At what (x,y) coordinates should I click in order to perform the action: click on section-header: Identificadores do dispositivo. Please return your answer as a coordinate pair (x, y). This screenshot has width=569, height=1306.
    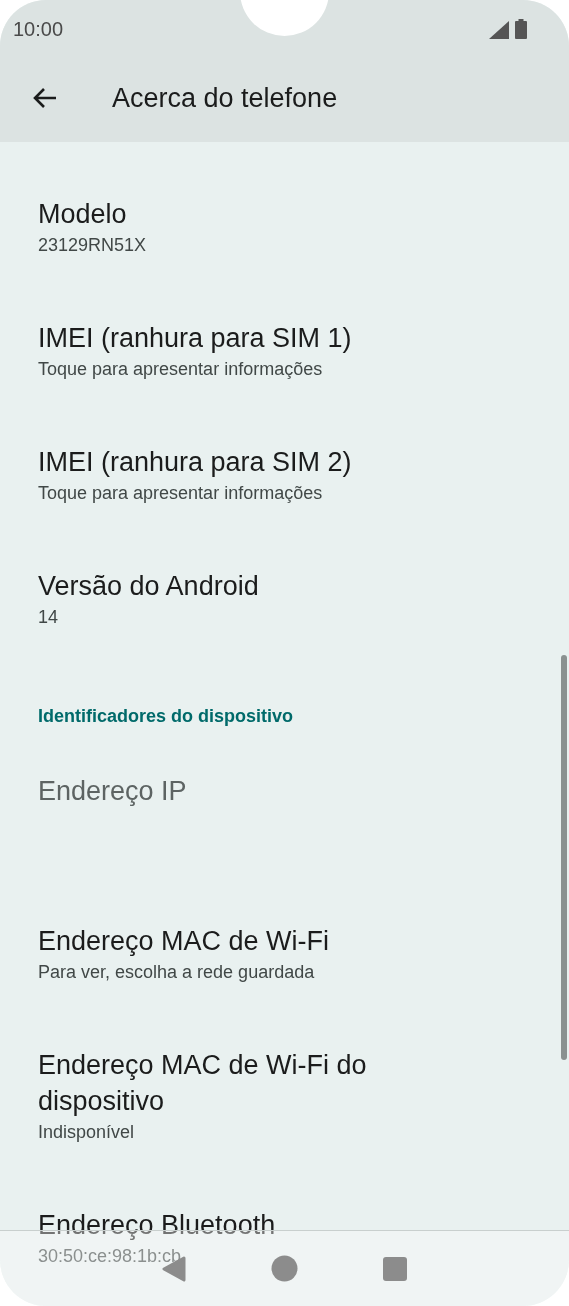
    Looking at the image, I should click on (166, 716).